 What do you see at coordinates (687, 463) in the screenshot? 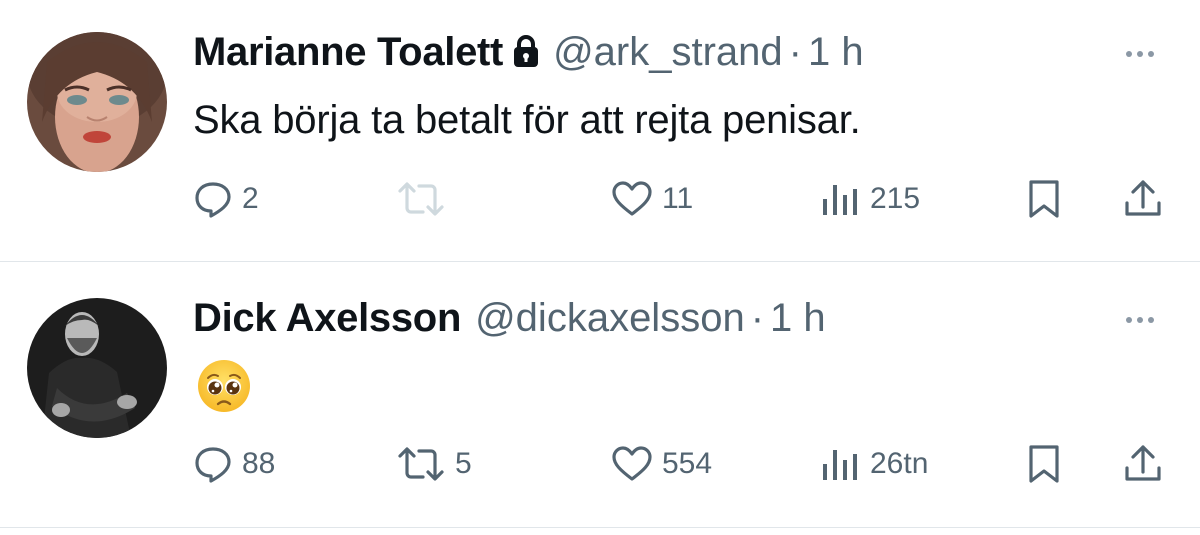
I see `like-count: 554` at bounding box center [687, 463].